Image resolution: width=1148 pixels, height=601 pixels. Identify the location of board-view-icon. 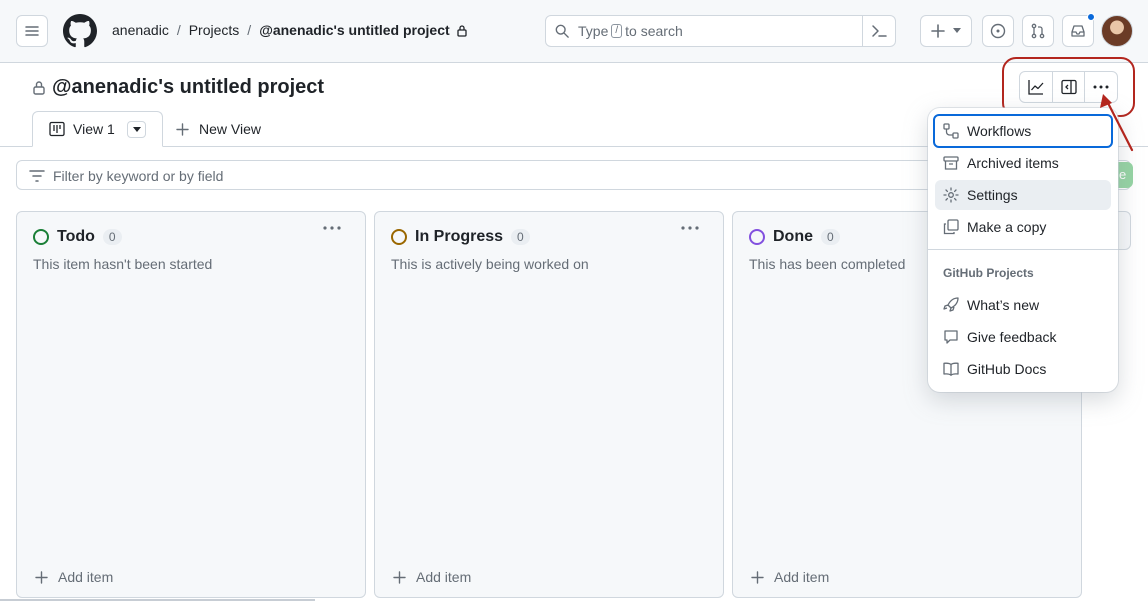
(57, 129).